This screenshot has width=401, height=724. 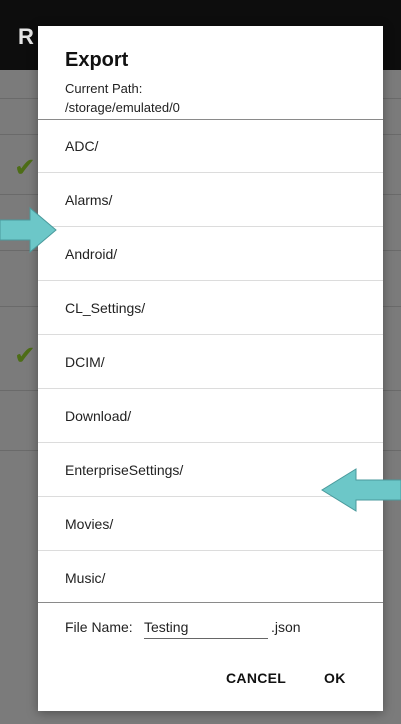 What do you see at coordinates (122, 107) in the screenshot?
I see `current-path-value: /storage/emulated/0` at bounding box center [122, 107].